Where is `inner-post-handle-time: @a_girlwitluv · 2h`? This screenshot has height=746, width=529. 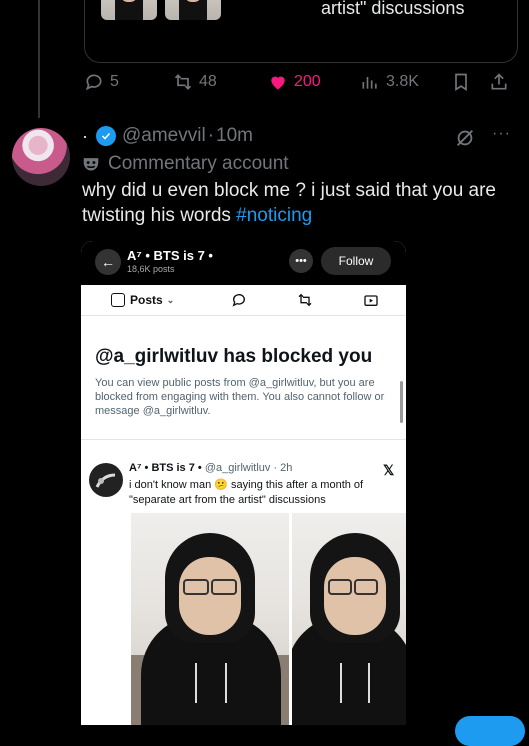
inner-post-handle-time: @a_girlwitluv · 2h is located at coordinates (248, 468).